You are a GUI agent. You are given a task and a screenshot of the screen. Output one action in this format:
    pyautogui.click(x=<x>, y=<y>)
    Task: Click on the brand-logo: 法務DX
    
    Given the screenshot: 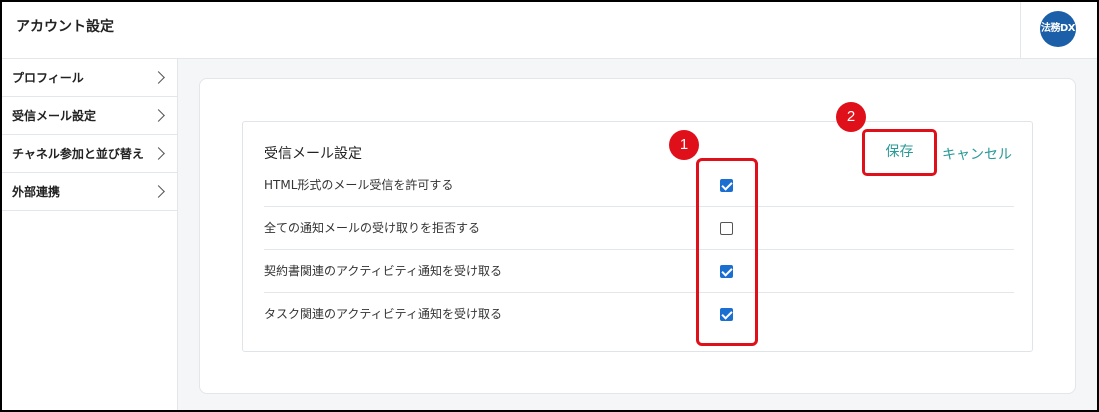 What is the action you would take?
    pyautogui.click(x=1058, y=29)
    